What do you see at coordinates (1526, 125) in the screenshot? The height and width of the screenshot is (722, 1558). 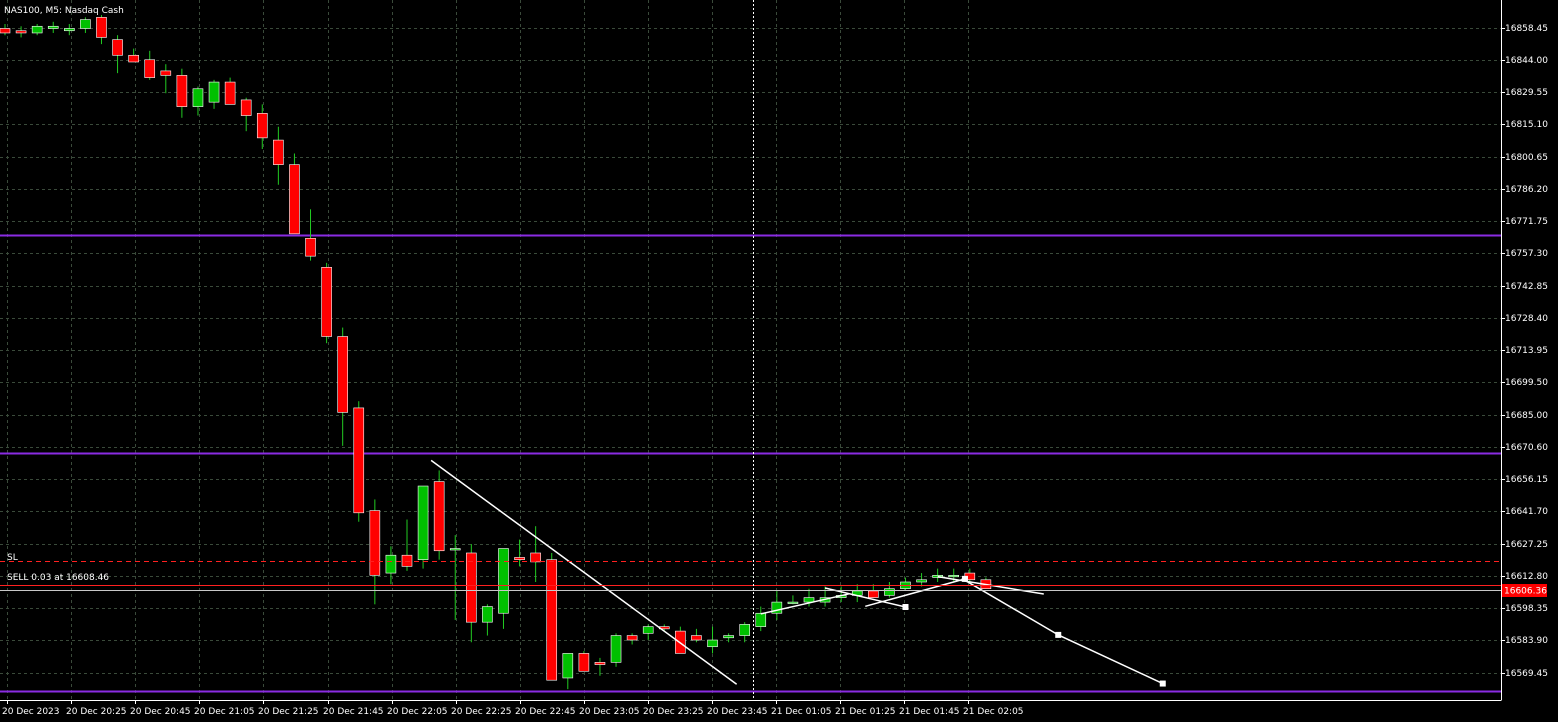 I see `price-tick-label: 16815.10` at bounding box center [1526, 125].